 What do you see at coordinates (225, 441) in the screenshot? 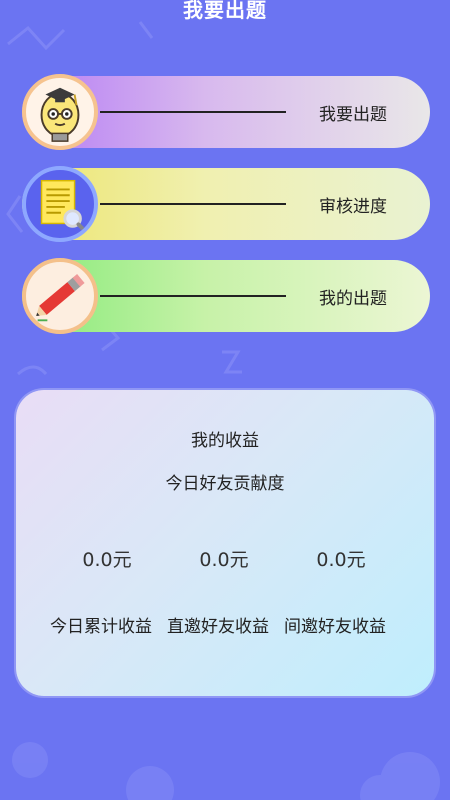
I see `earnings-title: 我的收益` at bounding box center [225, 441].